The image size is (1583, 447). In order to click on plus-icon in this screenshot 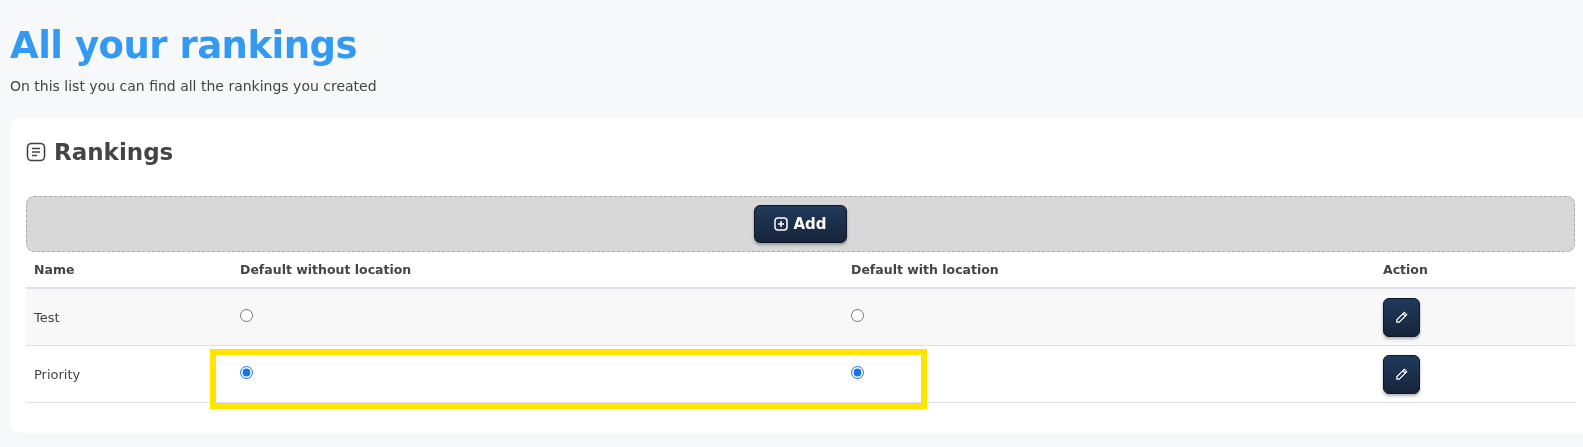, I will do `click(781, 224)`.